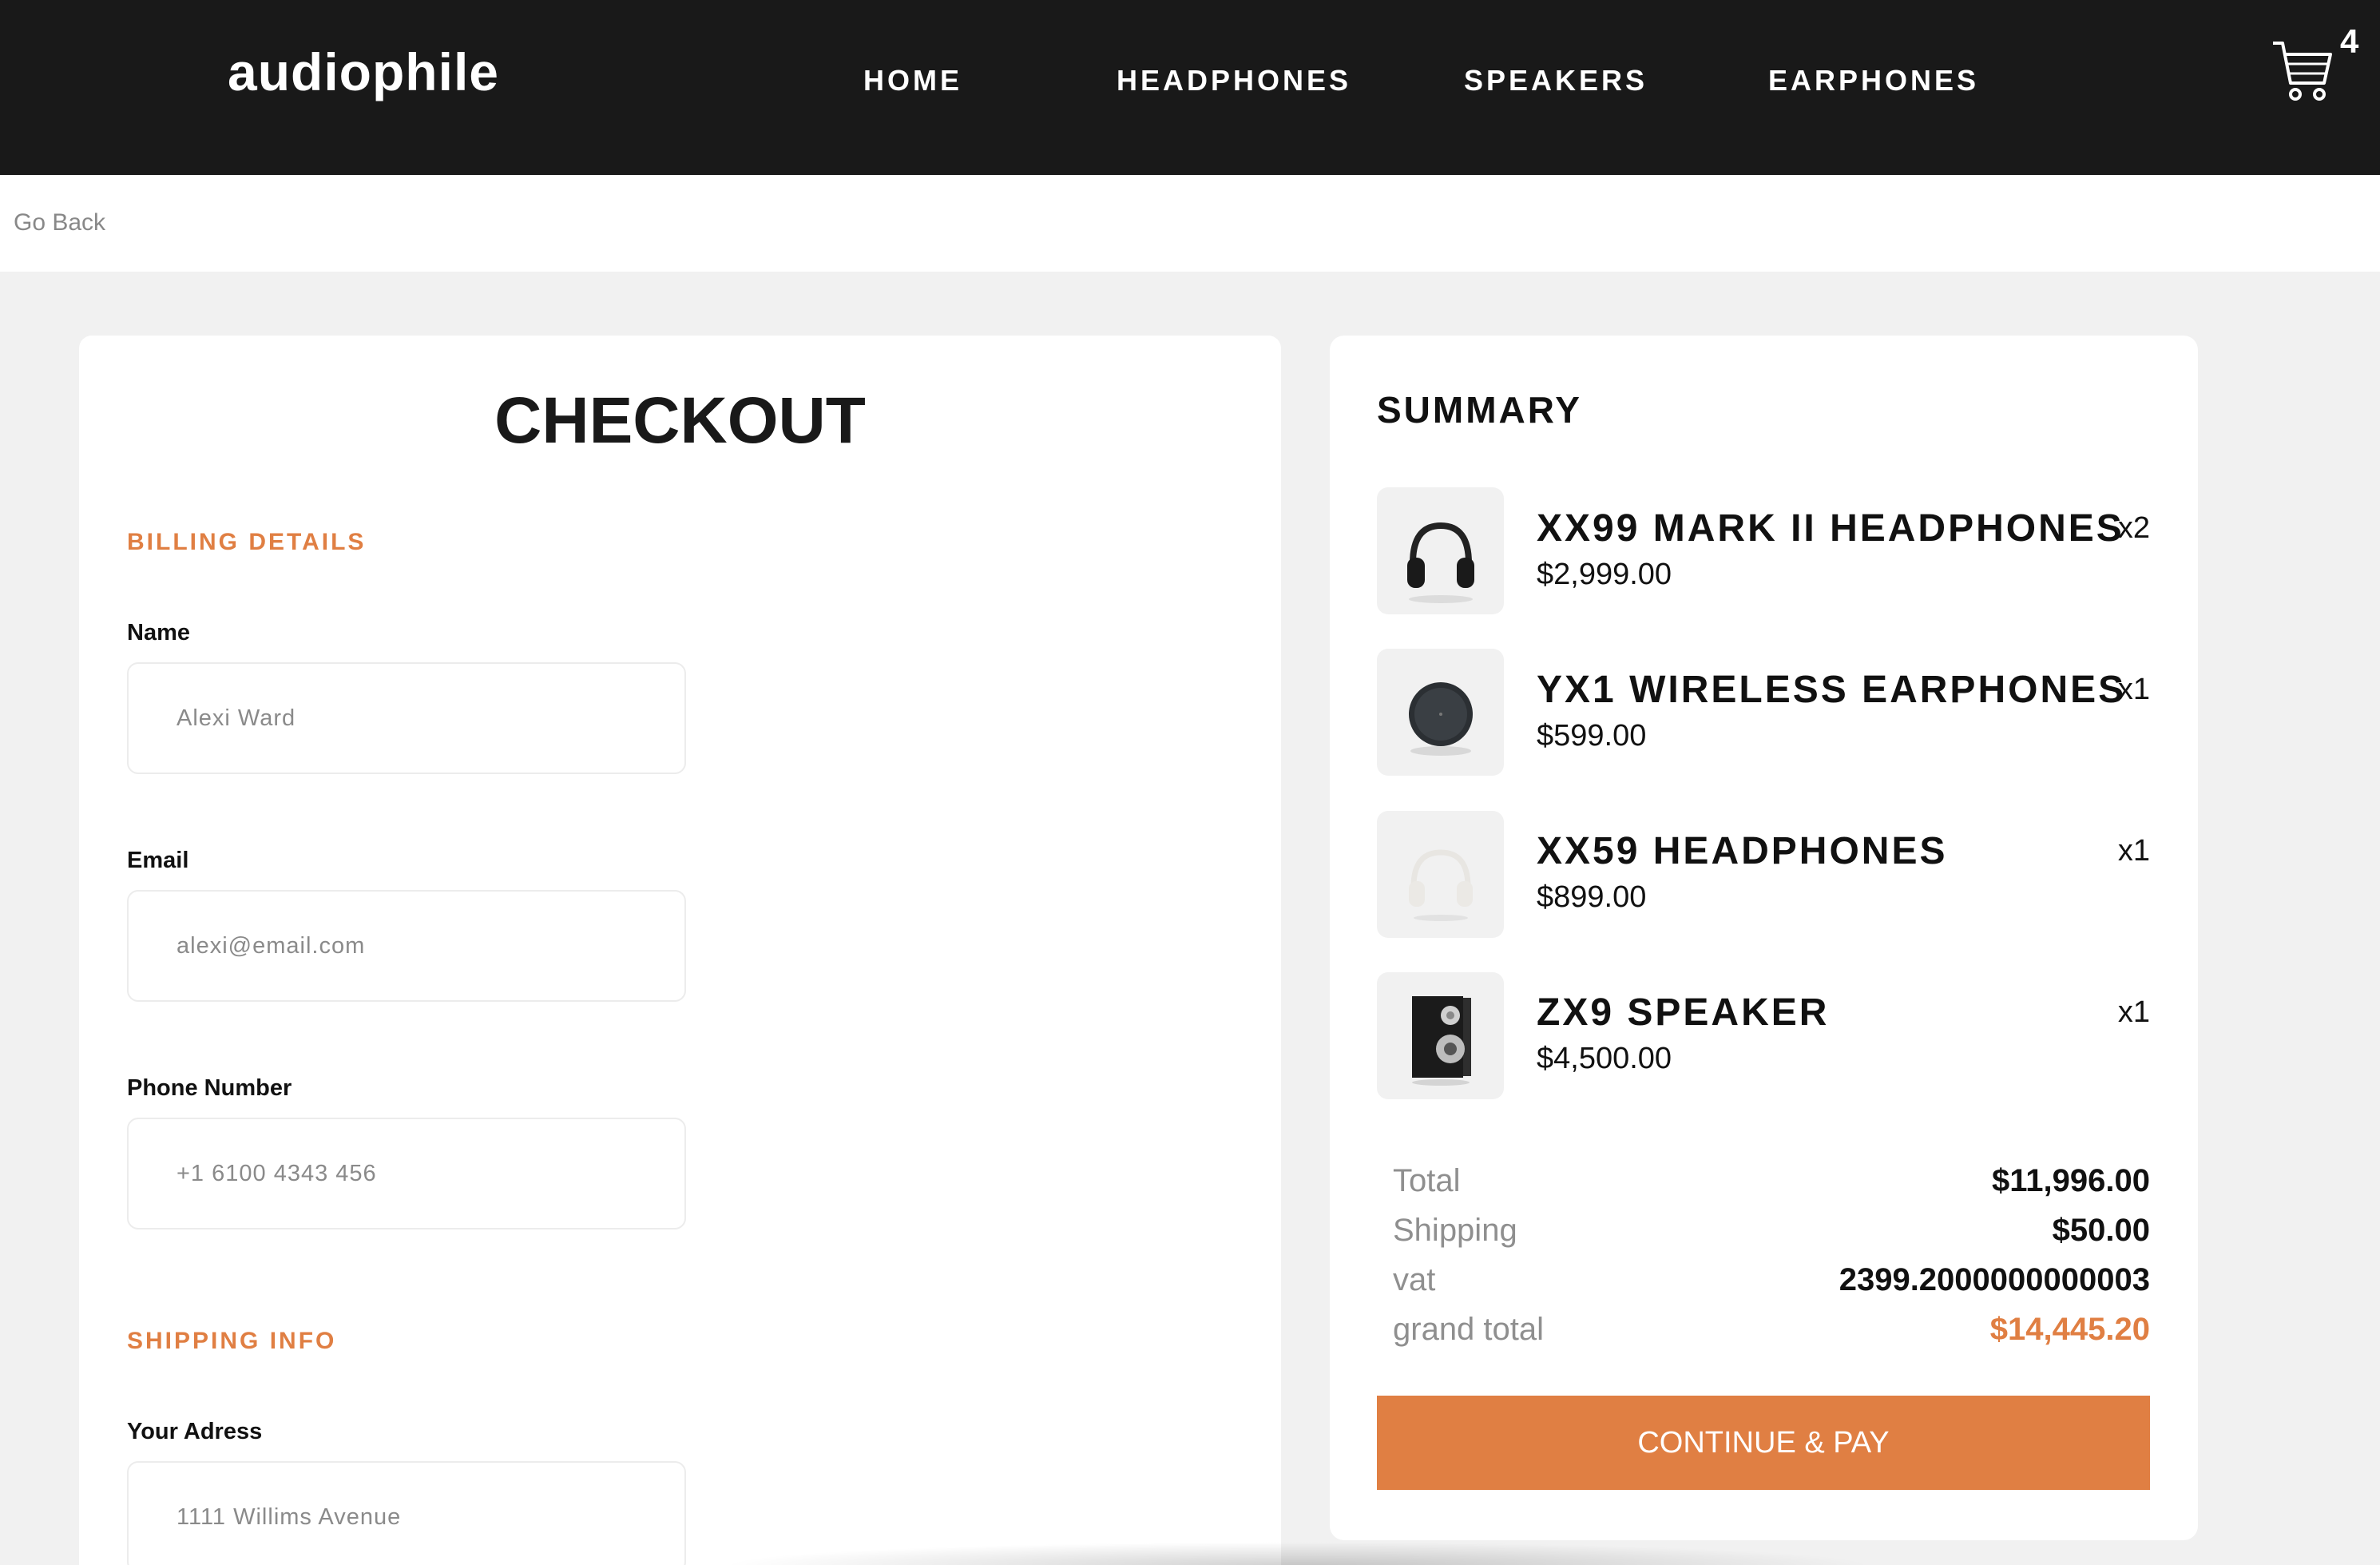 The height and width of the screenshot is (1565, 2380). Describe the element at coordinates (1683, 1012) in the screenshot. I see `item-name: ZX9 SPEAKER` at that location.